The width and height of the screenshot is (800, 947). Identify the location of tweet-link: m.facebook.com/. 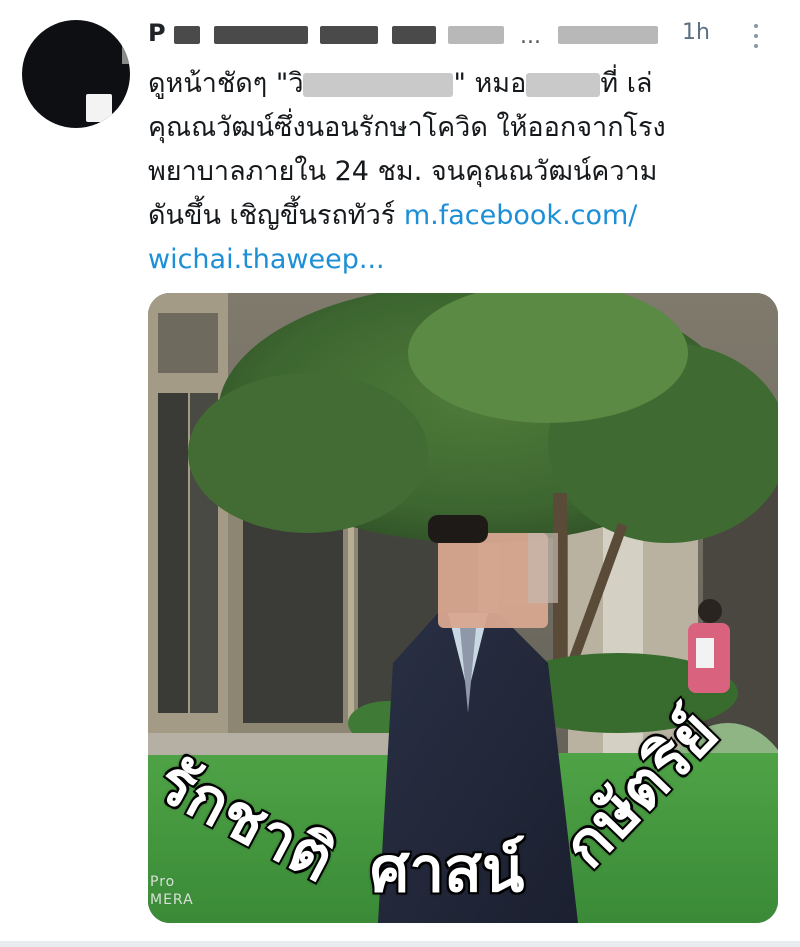
(521, 215).